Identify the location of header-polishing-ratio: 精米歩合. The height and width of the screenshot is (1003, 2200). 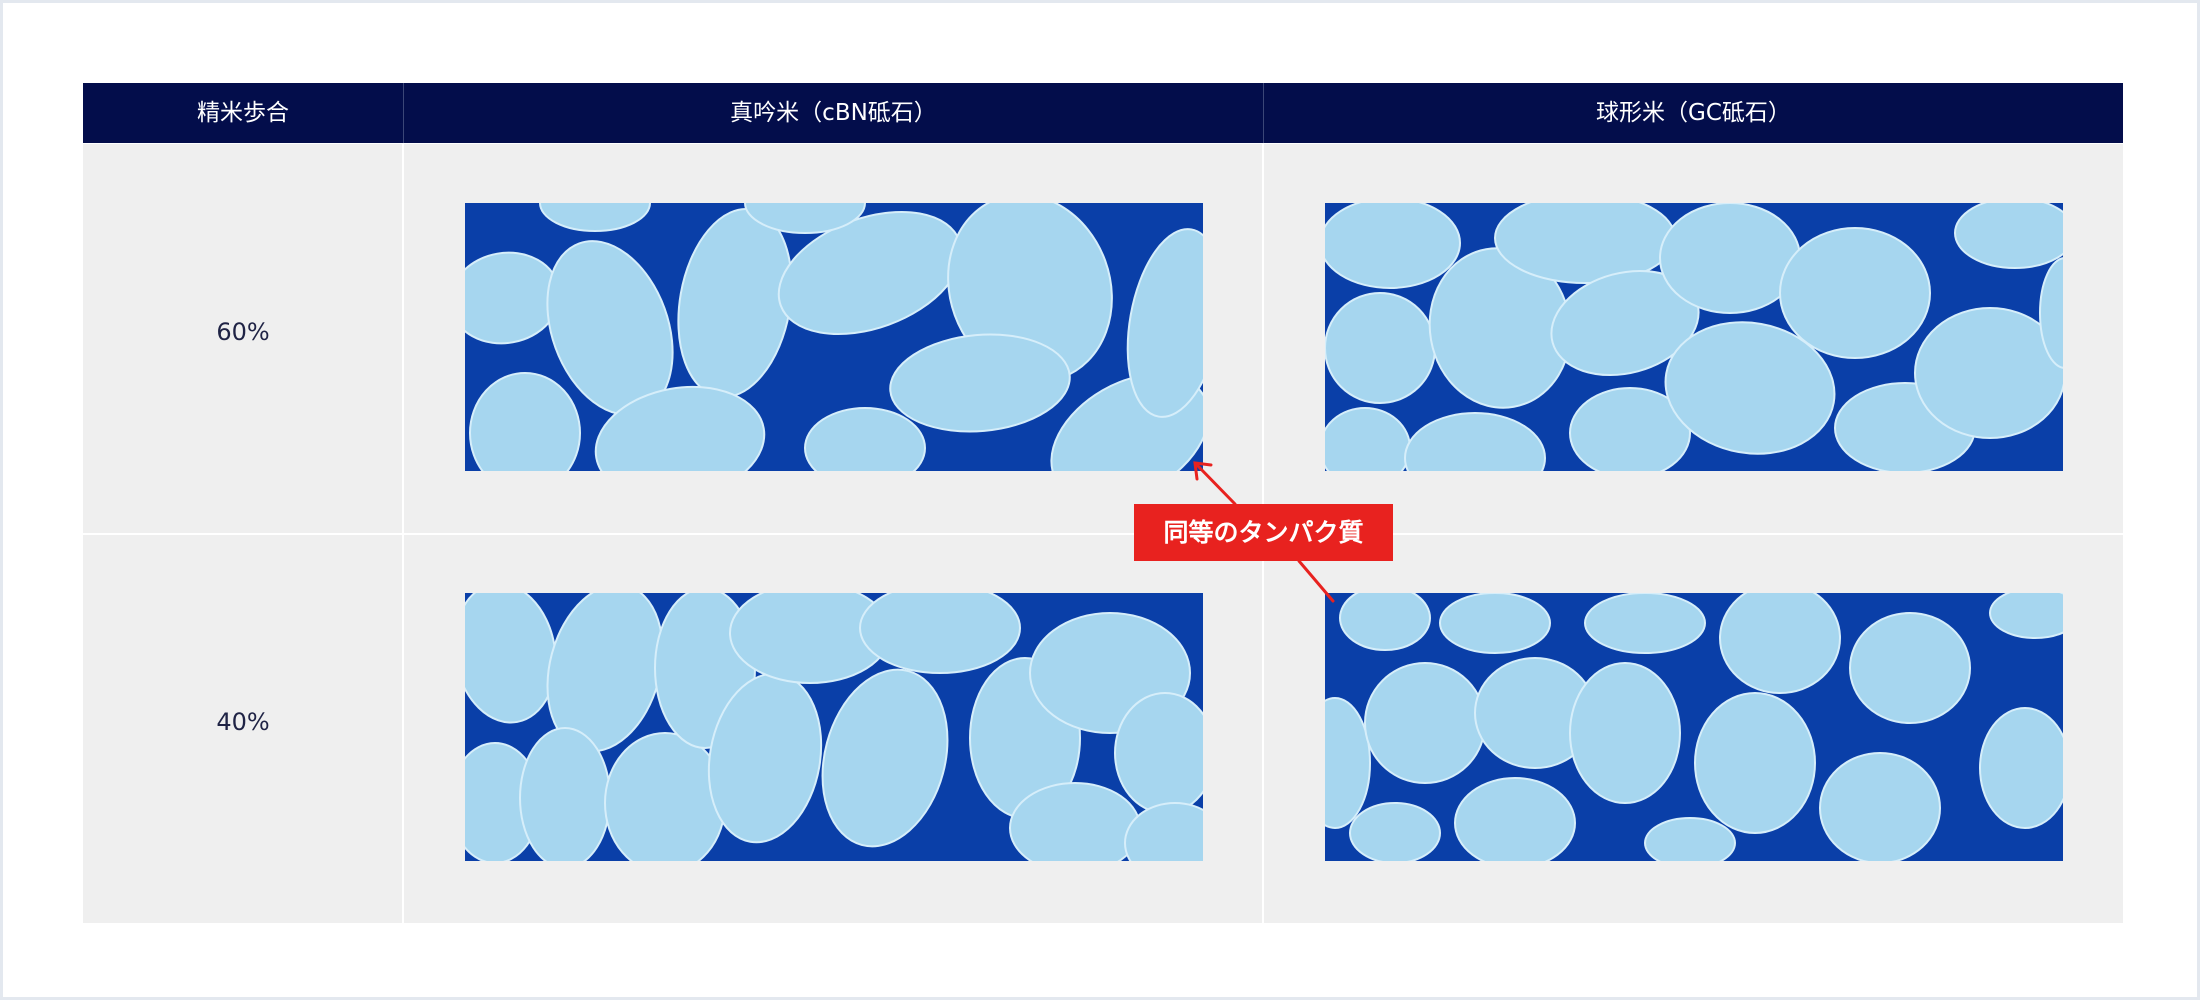
(243, 113).